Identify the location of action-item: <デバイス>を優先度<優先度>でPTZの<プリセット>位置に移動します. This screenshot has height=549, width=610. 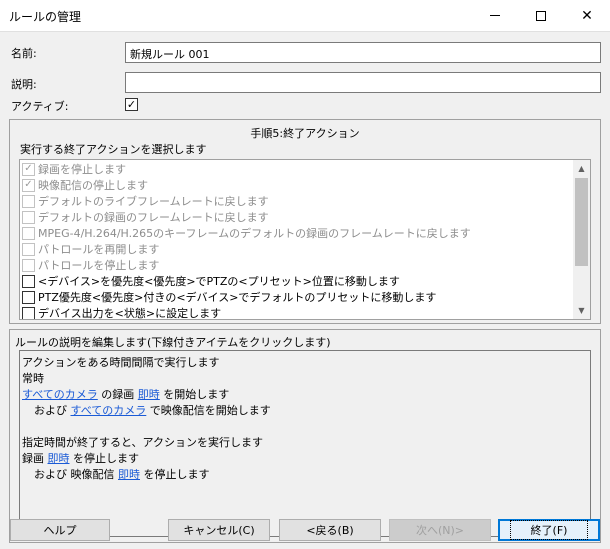
(211, 281).